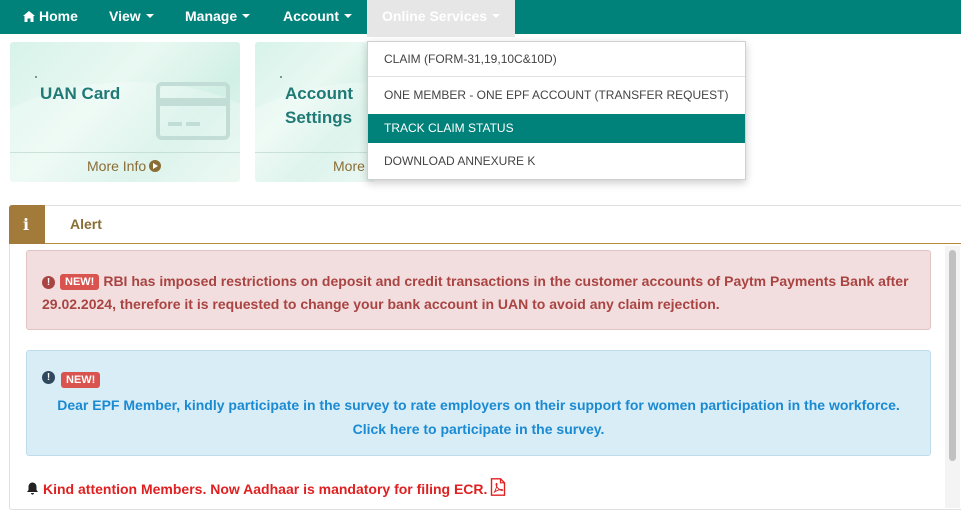  I want to click on nav-account: Account, so click(317, 17).